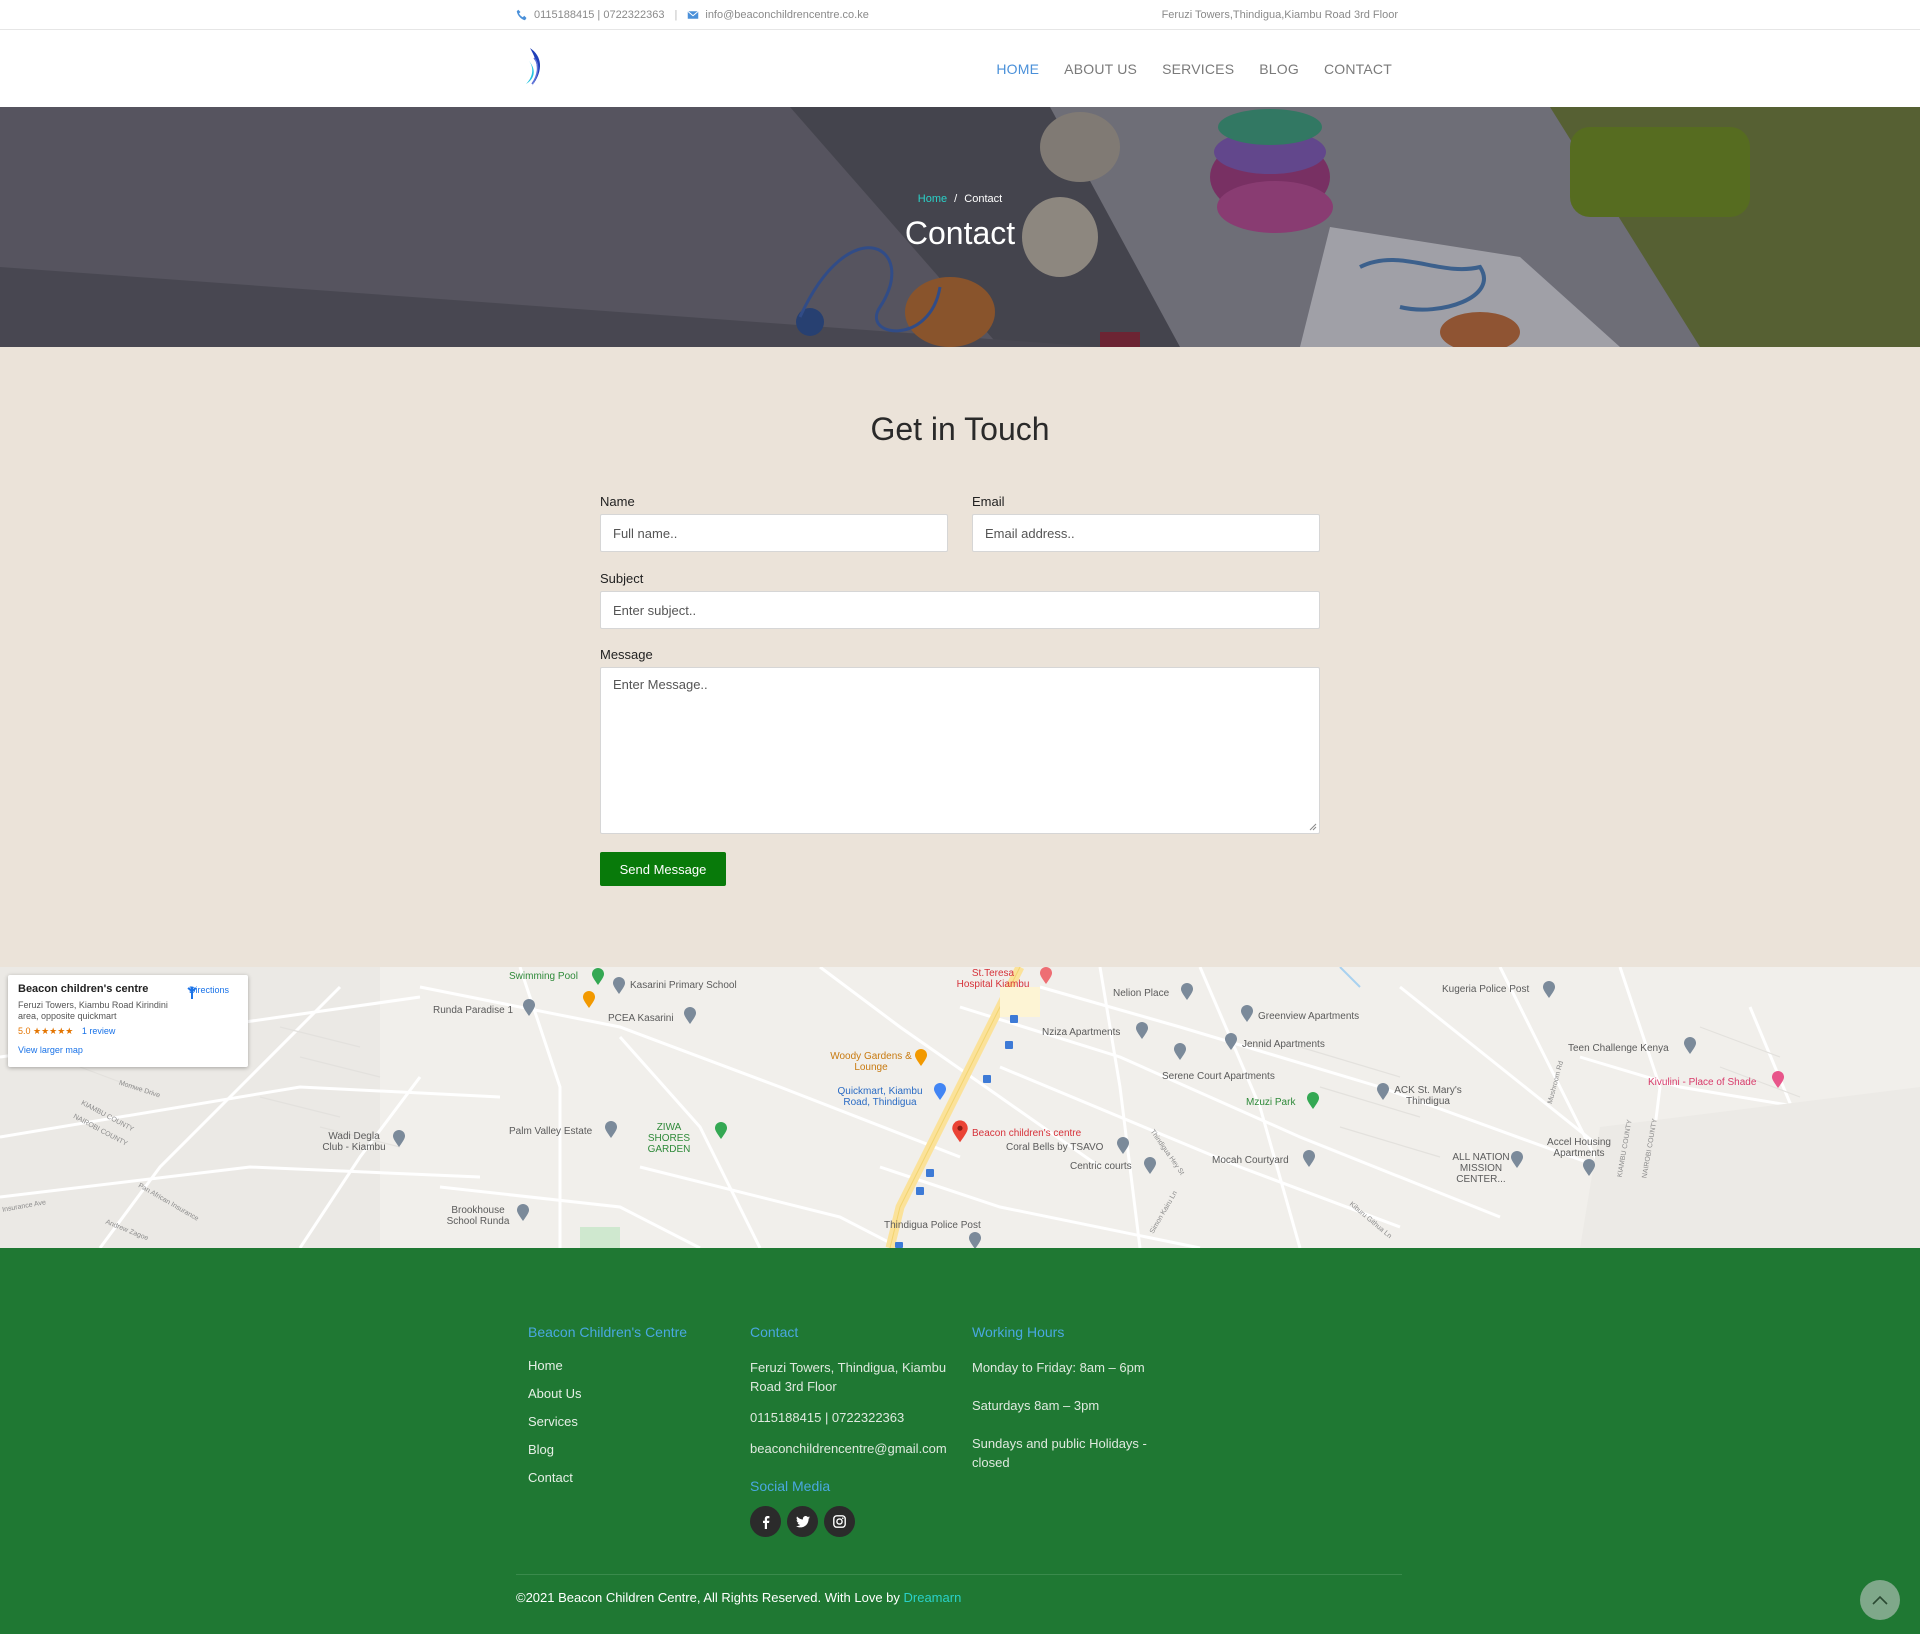 This screenshot has width=1920, height=1634. I want to click on message-textarea: Enter Message.., so click(960, 750).